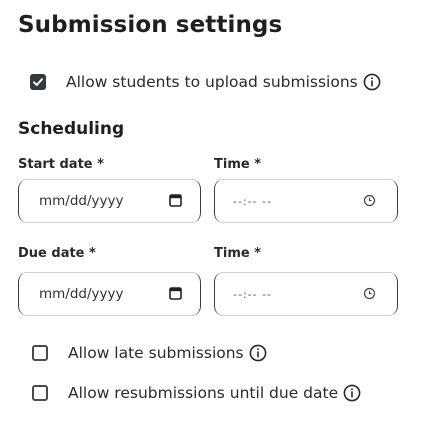 Image resolution: width=428 pixels, height=430 pixels. Describe the element at coordinates (203, 393) in the screenshot. I see `resubmissions-label: Allow resubmissions until due date` at that location.